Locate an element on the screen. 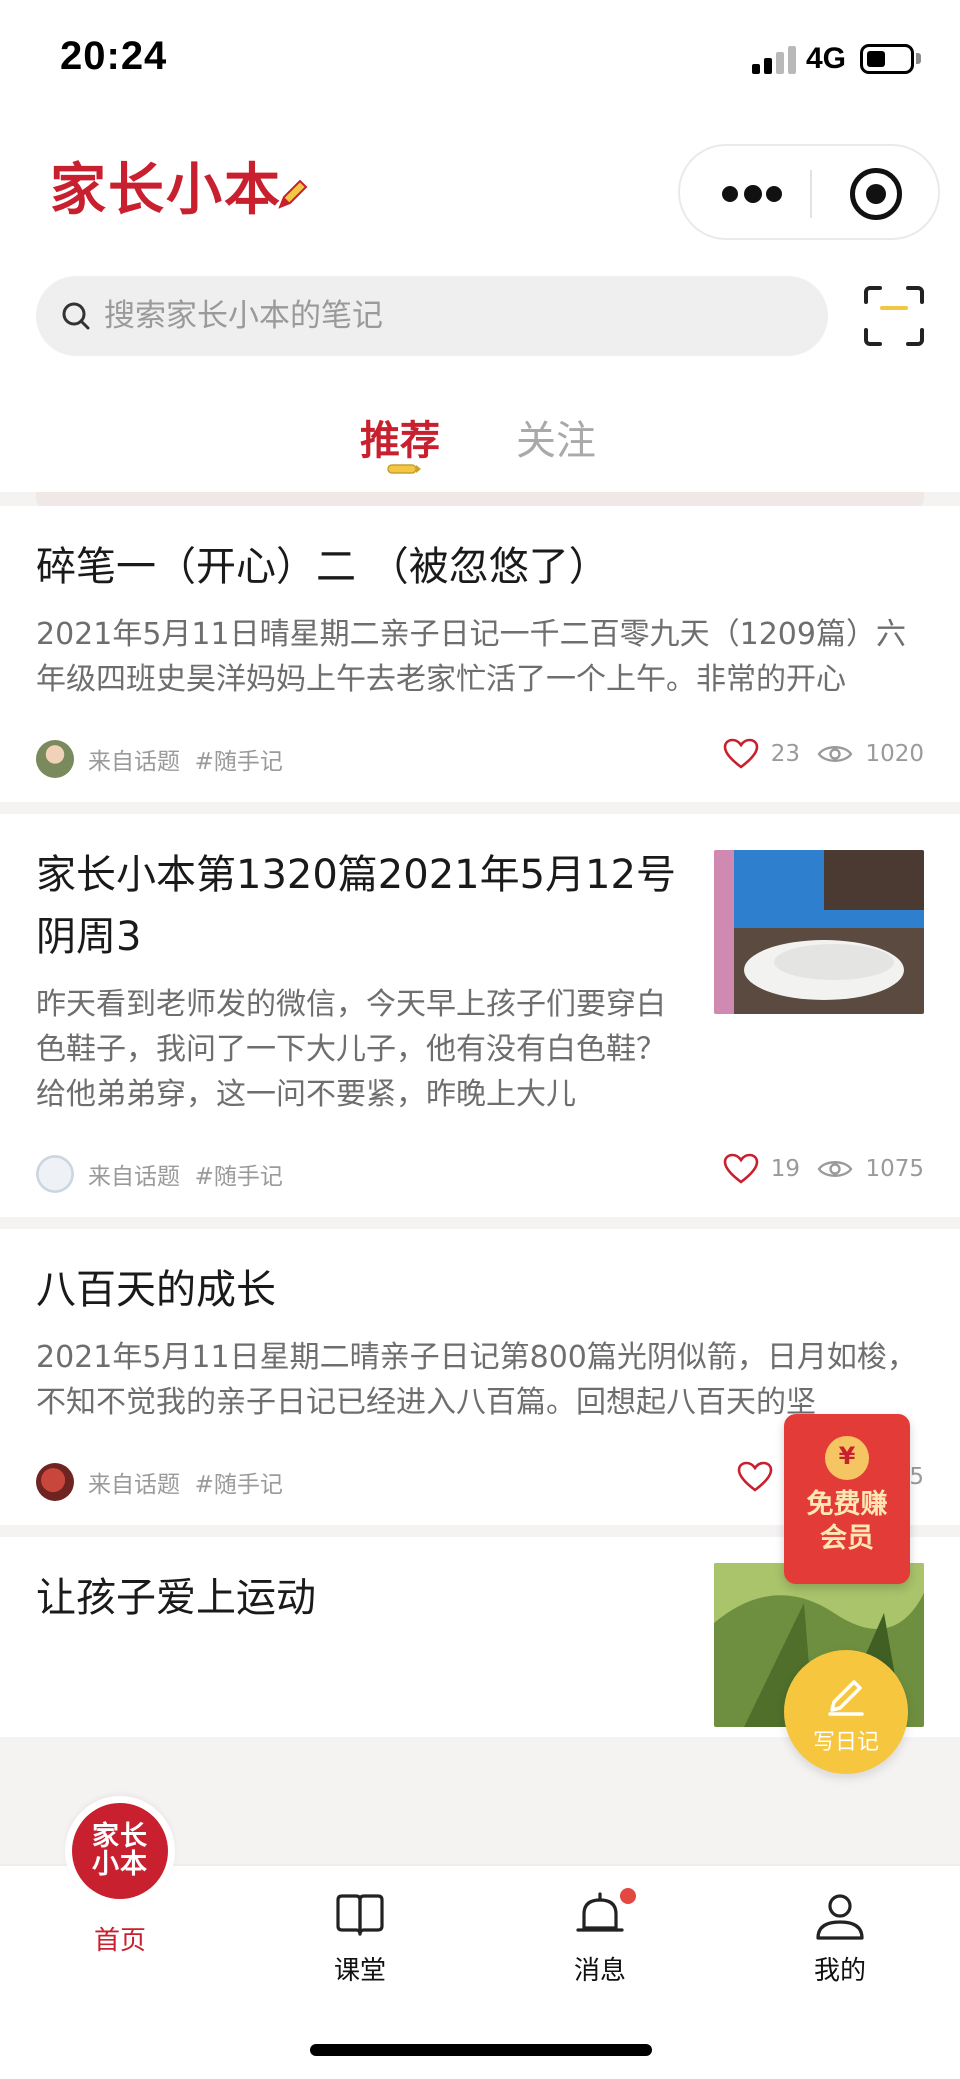  mini-program-capsule is located at coordinates (809, 192).